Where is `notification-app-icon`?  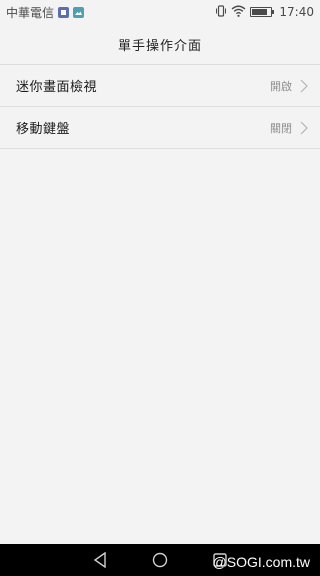 notification-app-icon is located at coordinates (64, 12).